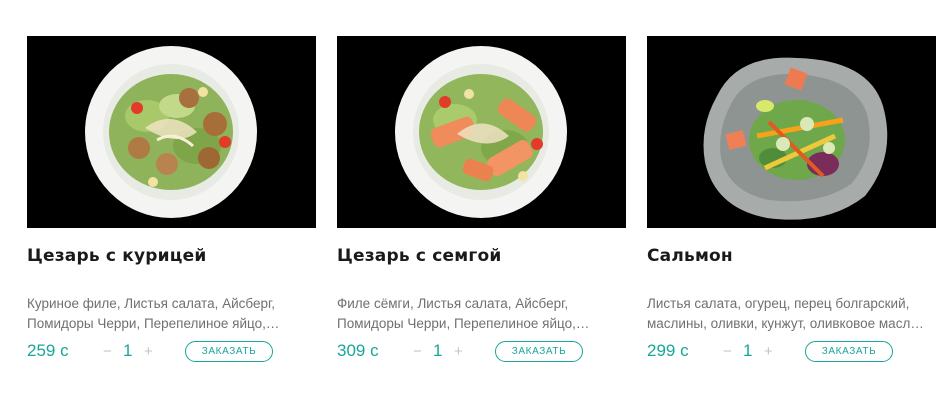  Describe the element at coordinates (172, 256) in the screenshot. I see `product-title: Цезарь с курицей` at that location.